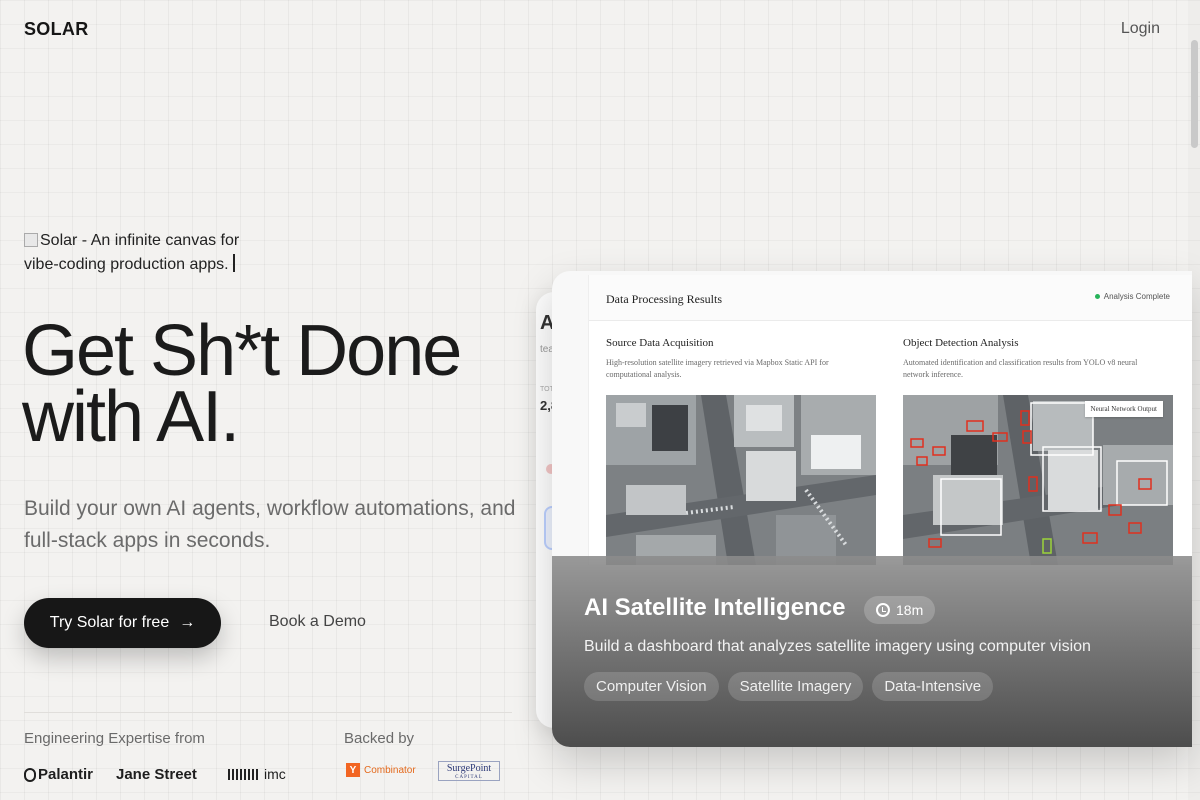  Describe the element at coordinates (381, 770) in the screenshot. I see `y-combinator-logo: Y Combinator` at that location.